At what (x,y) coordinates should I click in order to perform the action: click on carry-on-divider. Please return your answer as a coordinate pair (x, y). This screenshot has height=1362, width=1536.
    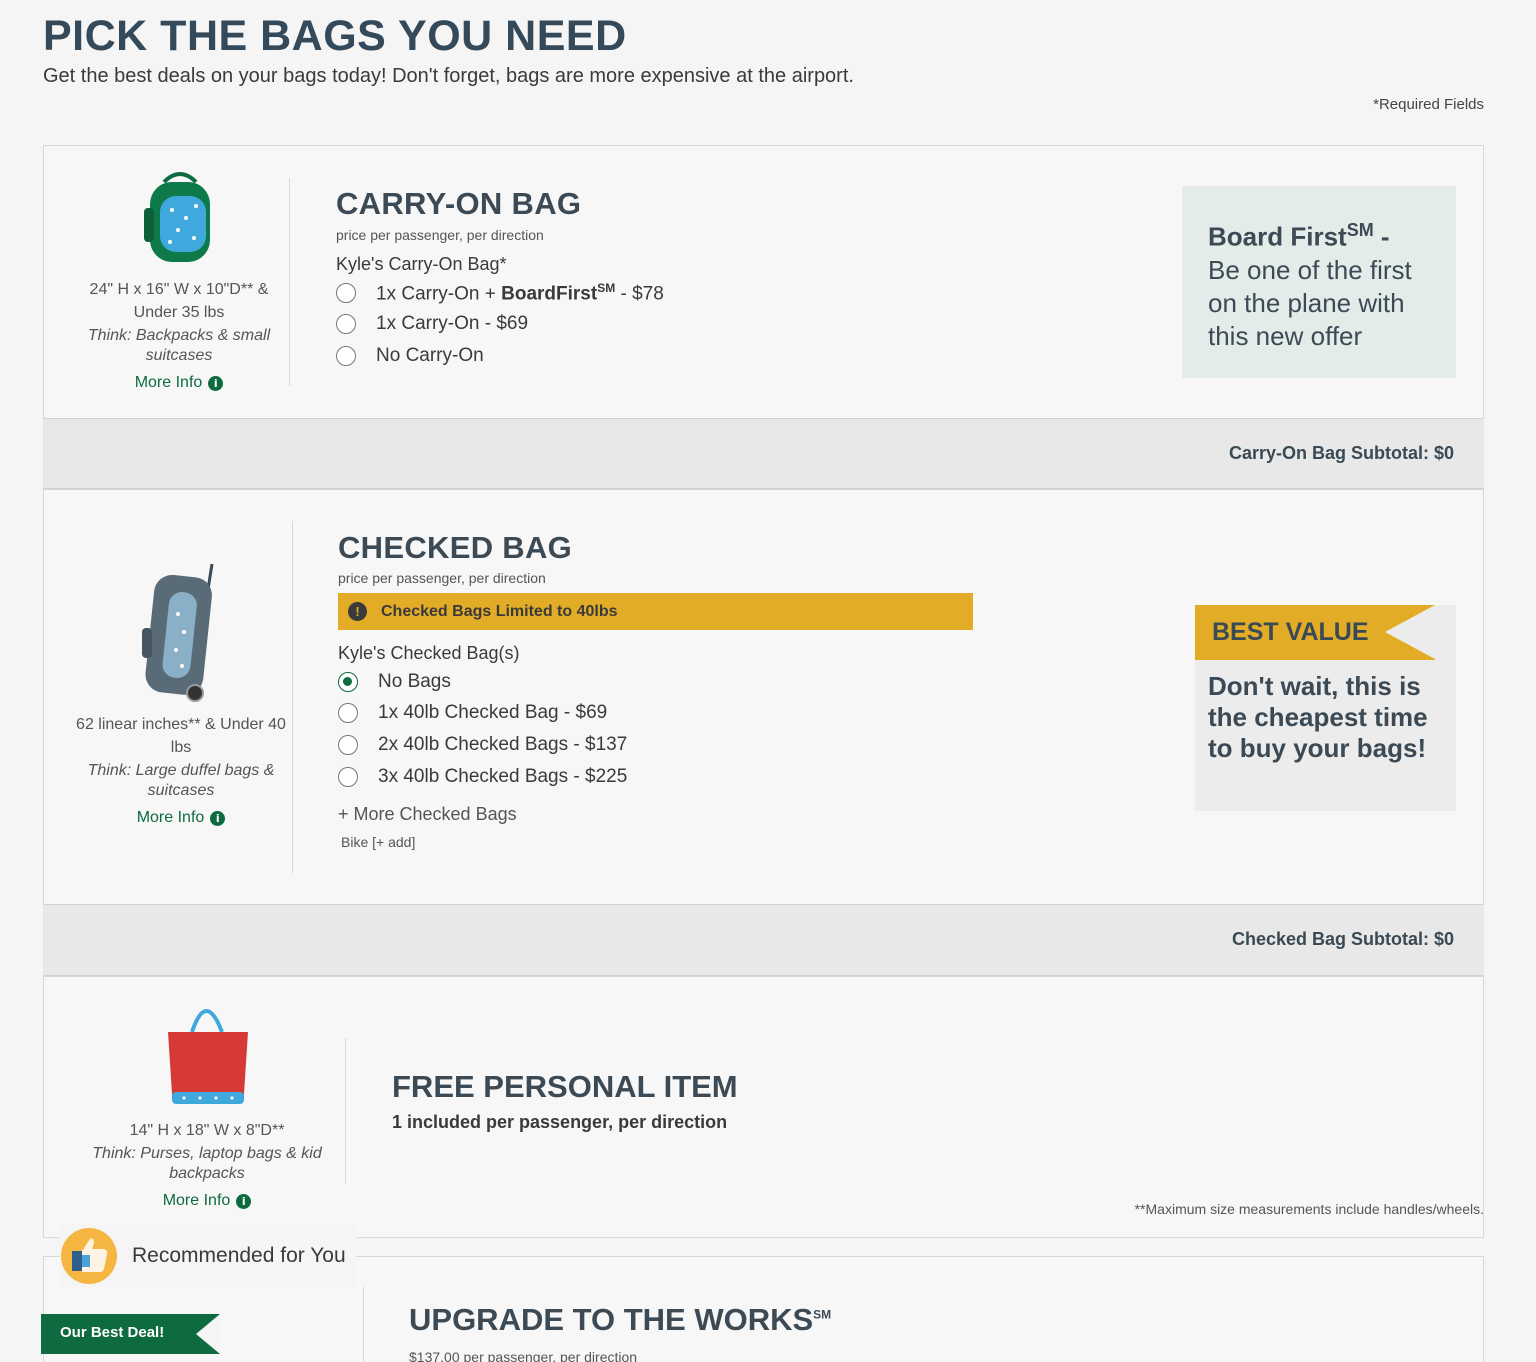
    Looking at the image, I should click on (289, 282).